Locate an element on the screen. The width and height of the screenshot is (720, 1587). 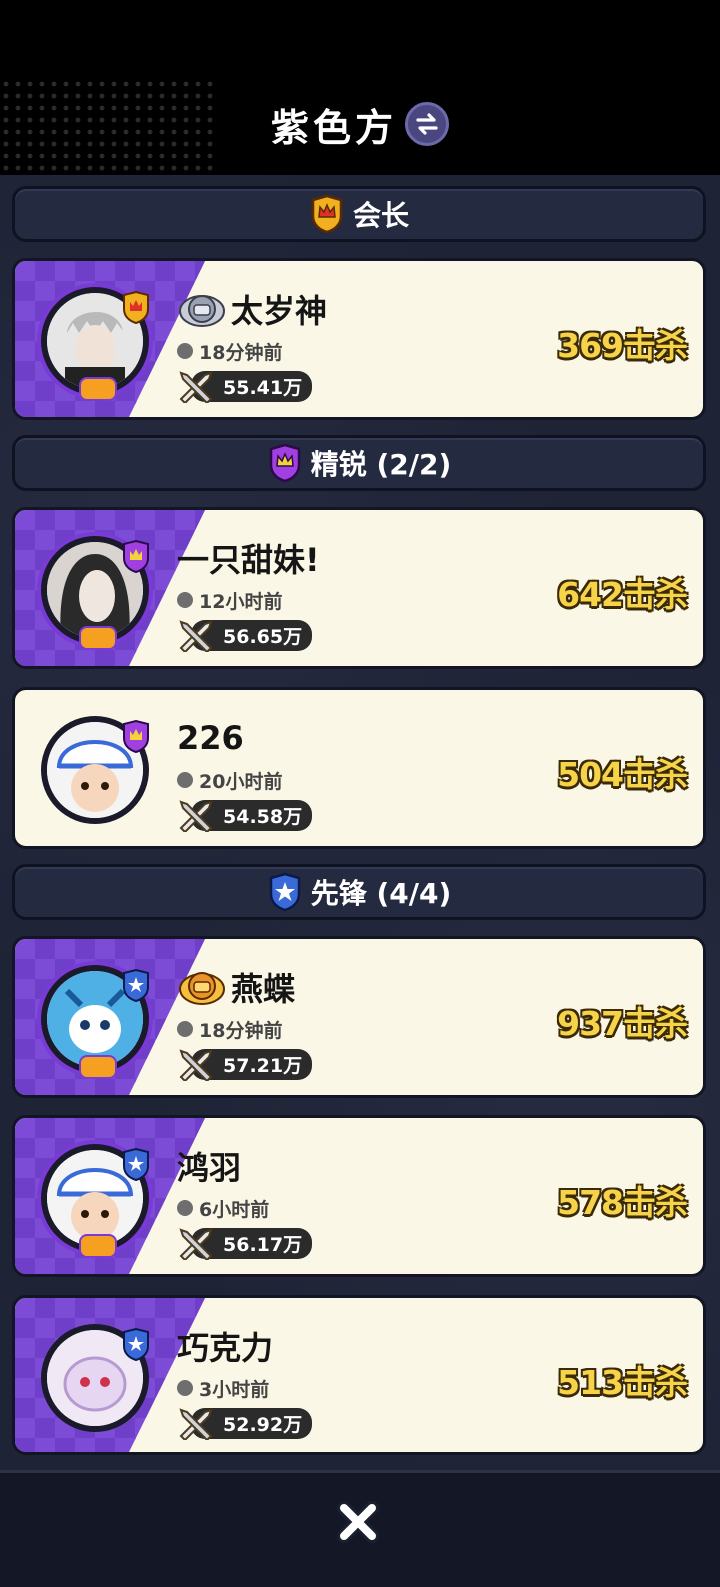
section-label: 先锋 (4/4) is located at coordinates (381, 893).